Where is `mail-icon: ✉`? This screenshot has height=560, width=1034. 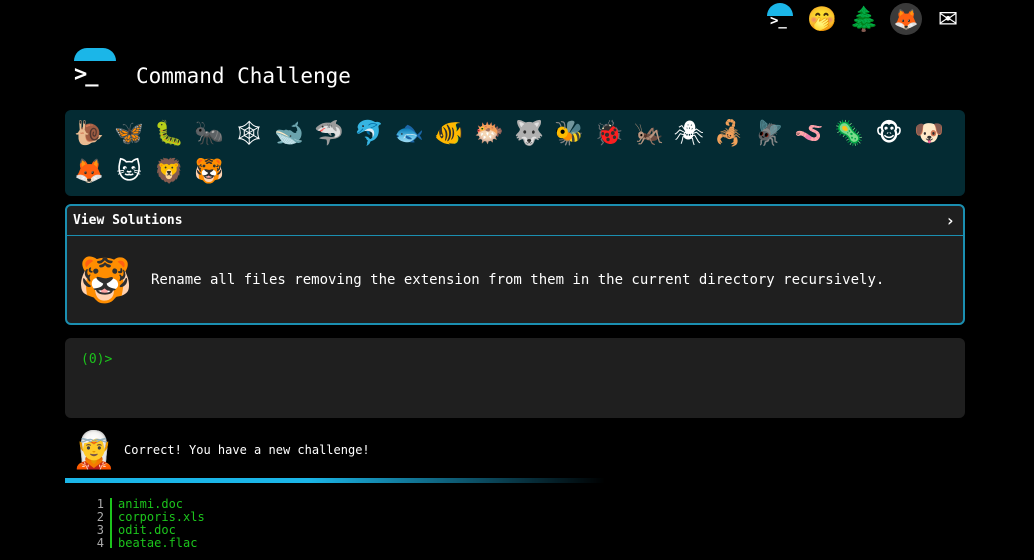
mail-icon: ✉ is located at coordinates (948, 19).